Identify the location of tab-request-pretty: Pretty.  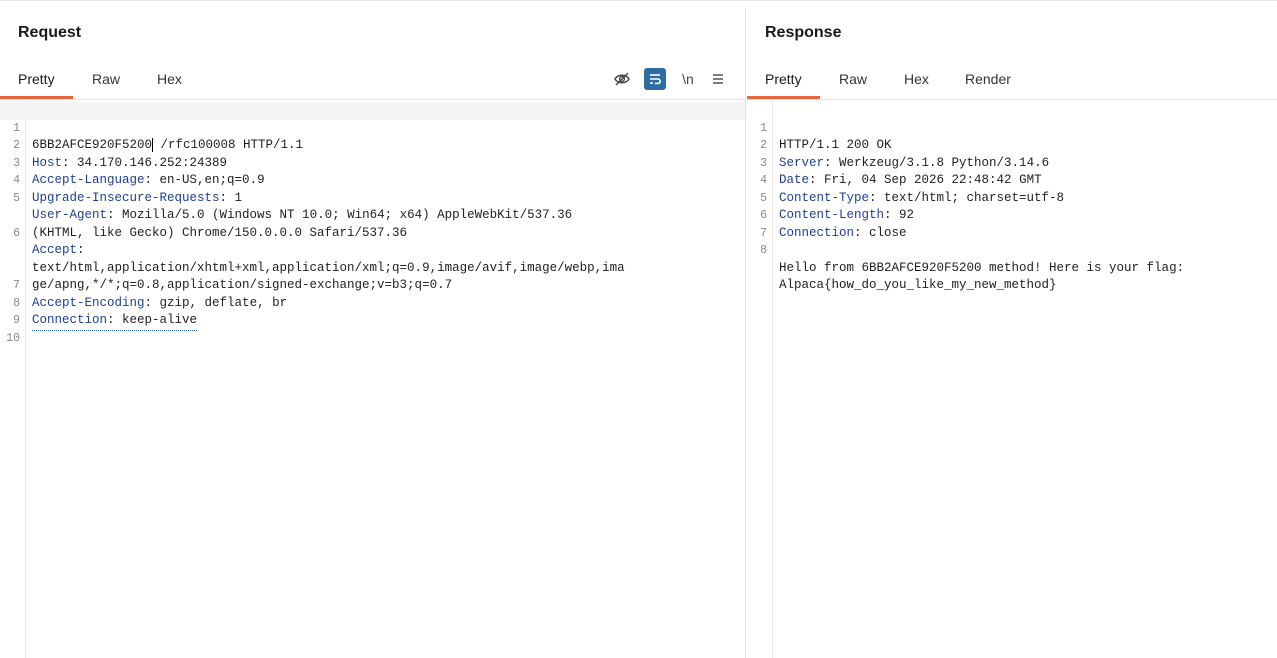
(36, 82).